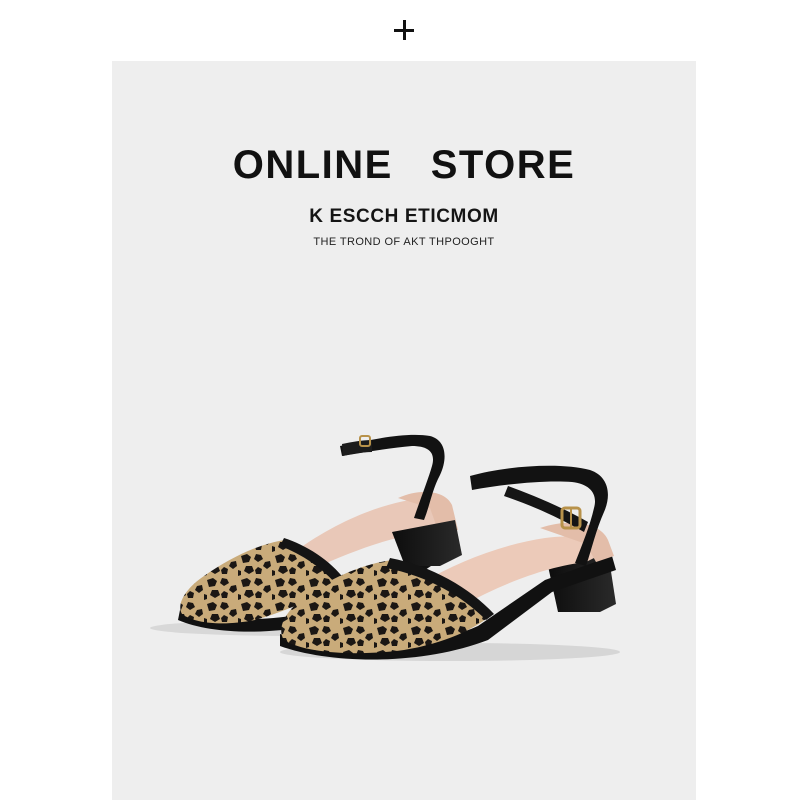  I want to click on store-subtitle: K ESCCH ETICMOM, so click(404, 216).